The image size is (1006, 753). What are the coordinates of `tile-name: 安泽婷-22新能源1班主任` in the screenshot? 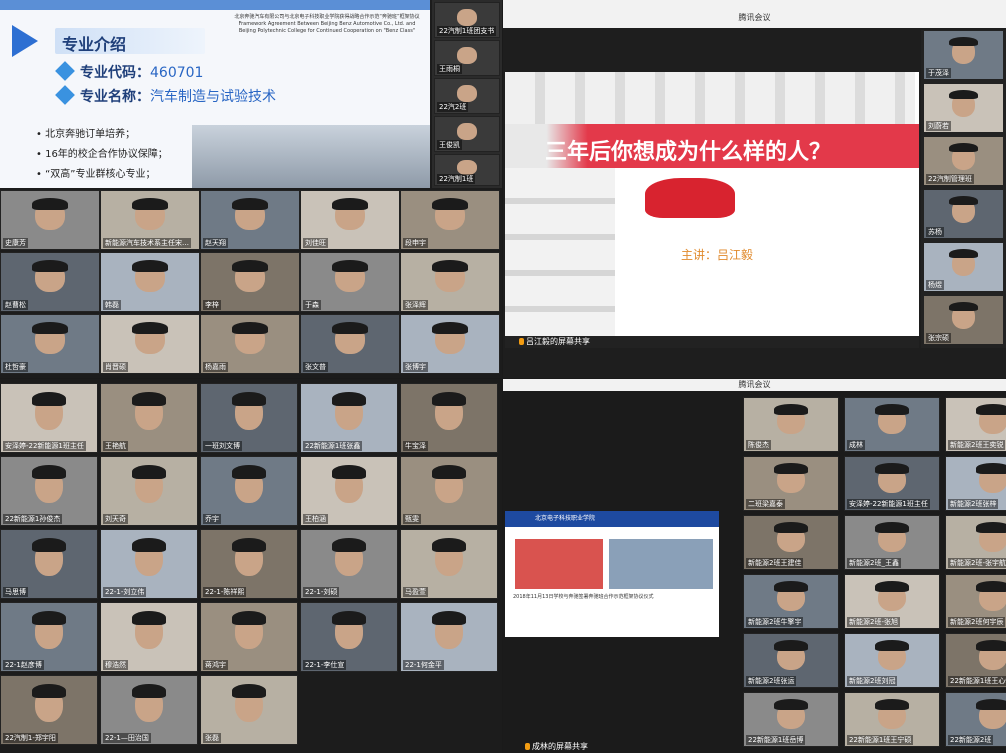 It's located at (888, 504).